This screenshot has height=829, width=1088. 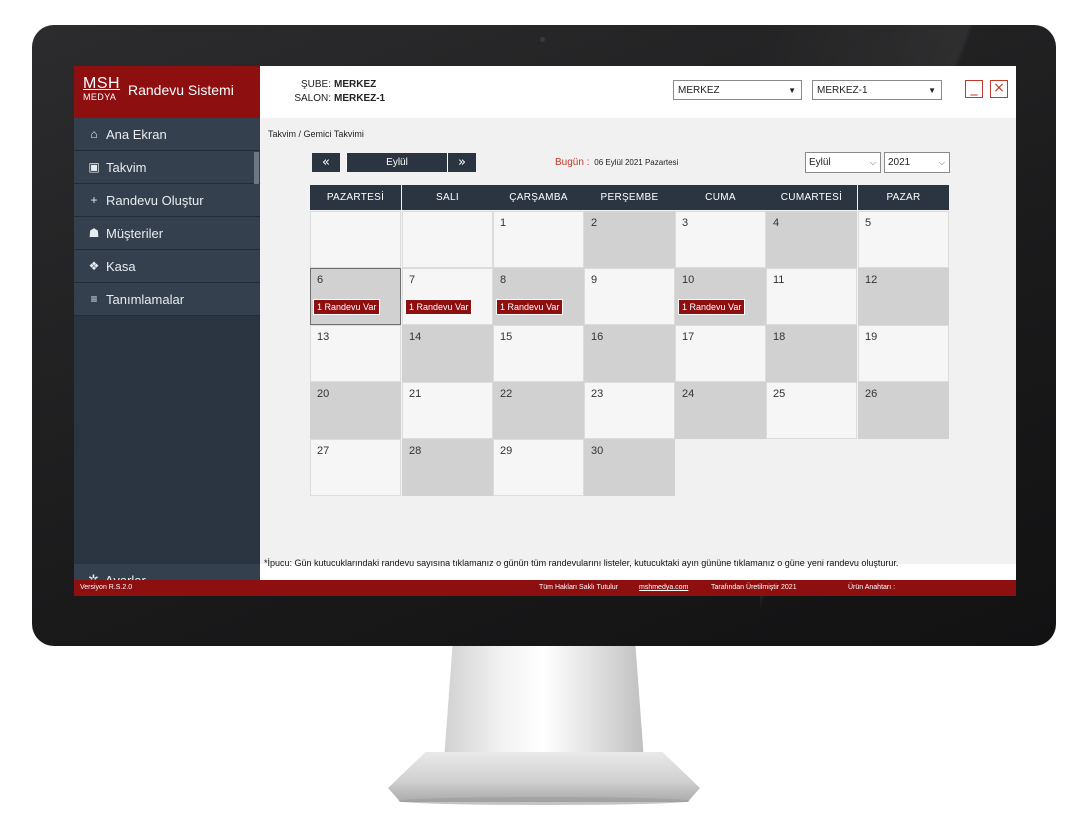 I want to click on month-select: Eylül ⌵, so click(x=843, y=162).